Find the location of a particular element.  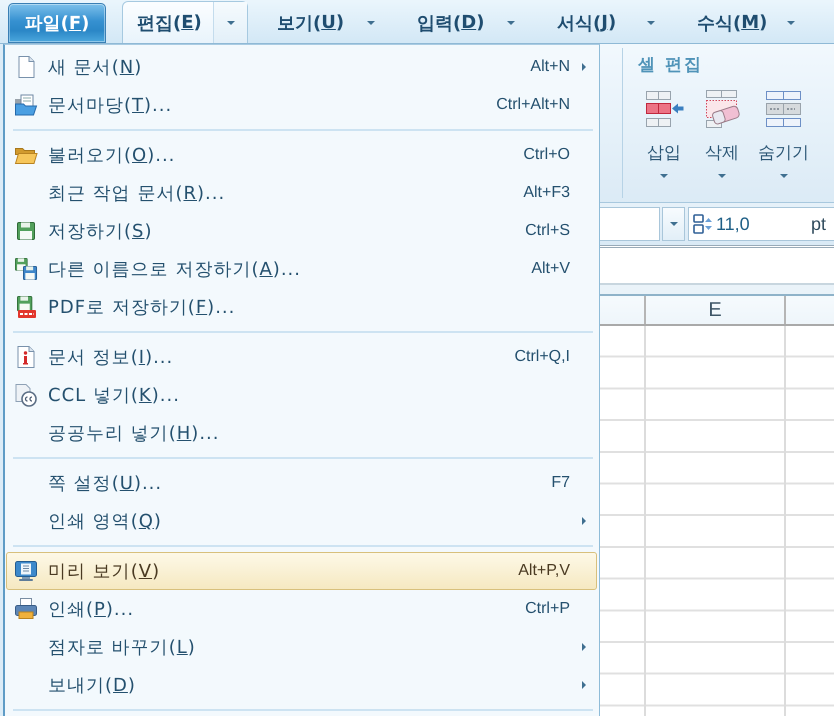

shortcut-text: Ctrl+O is located at coordinates (546, 155).